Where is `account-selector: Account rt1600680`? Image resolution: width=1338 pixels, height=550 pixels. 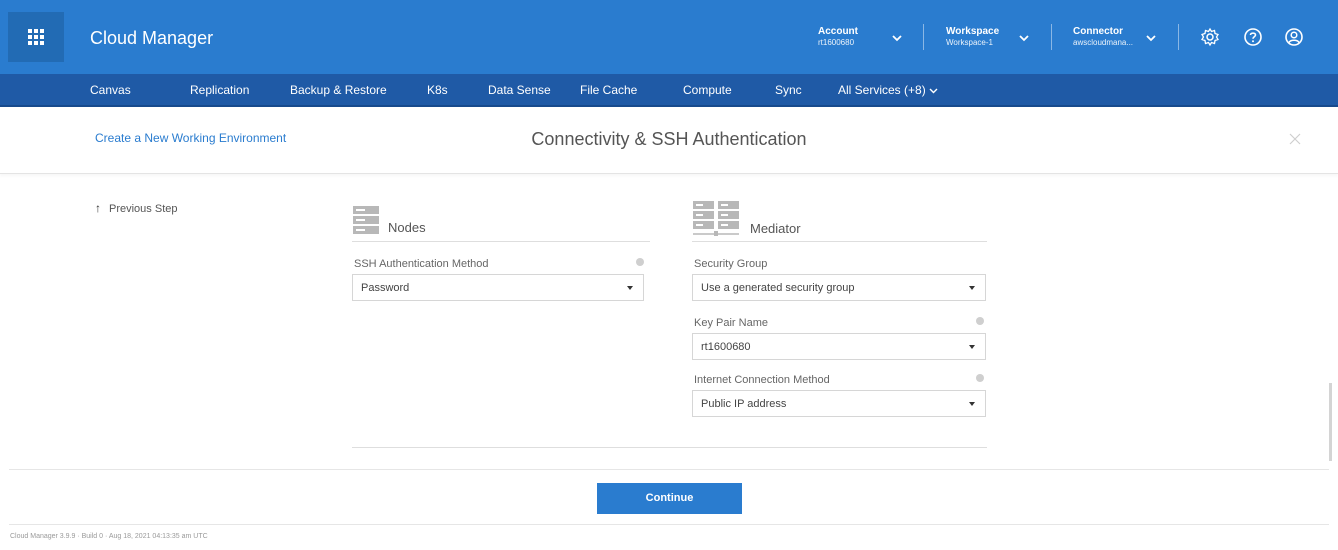
account-selector: Account rt1600680 is located at coordinates (838, 37).